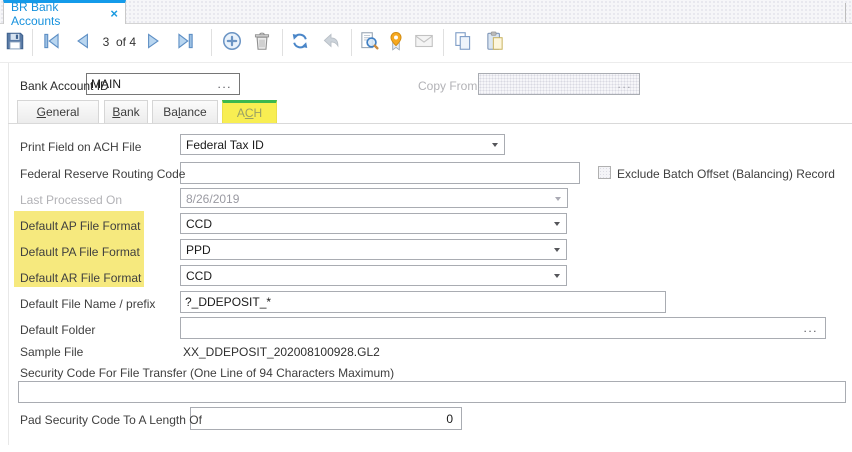 The image size is (852, 452). What do you see at coordinates (88, 304) in the screenshot?
I see `file-name-label: Default File Name / prefix` at bounding box center [88, 304].